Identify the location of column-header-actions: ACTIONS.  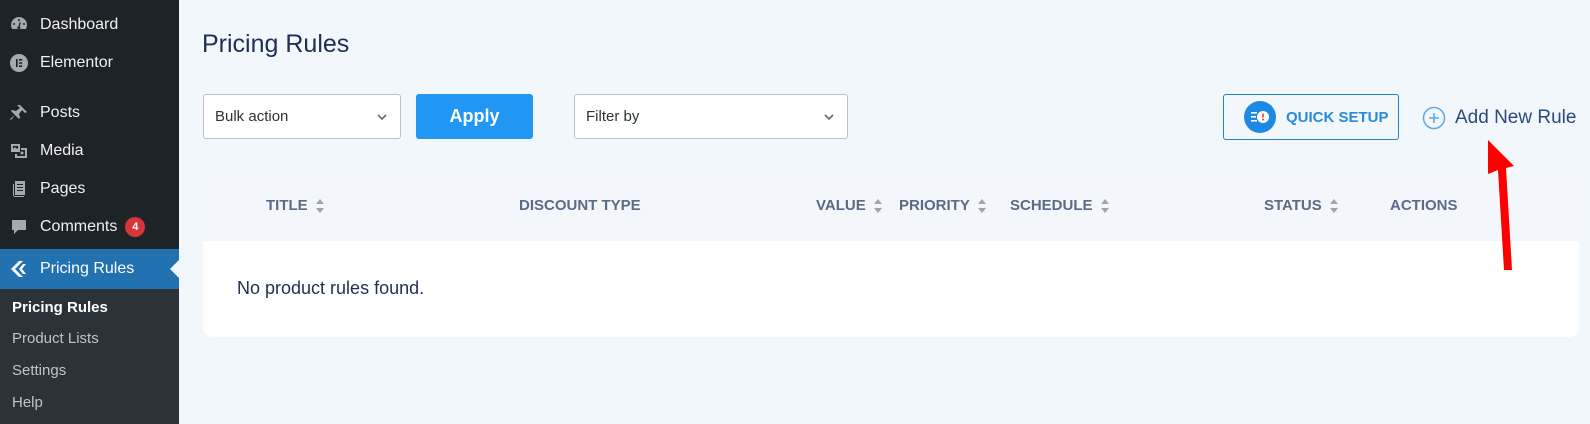
(1424, 205).